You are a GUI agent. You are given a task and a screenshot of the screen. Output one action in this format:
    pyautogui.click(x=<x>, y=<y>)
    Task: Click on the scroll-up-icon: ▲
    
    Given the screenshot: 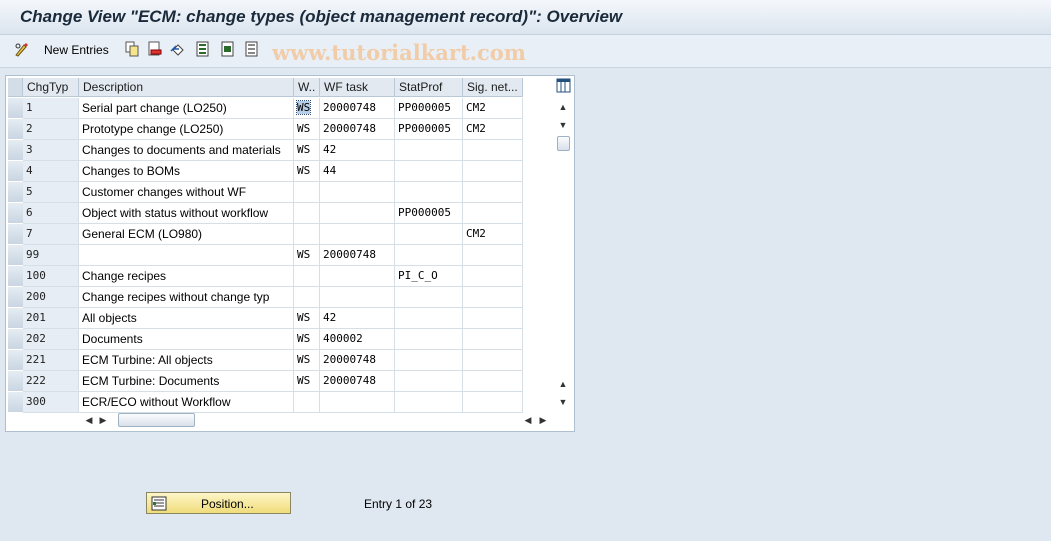 What is the action you would take?
    pyautogui.click(x=563, y=107)
    